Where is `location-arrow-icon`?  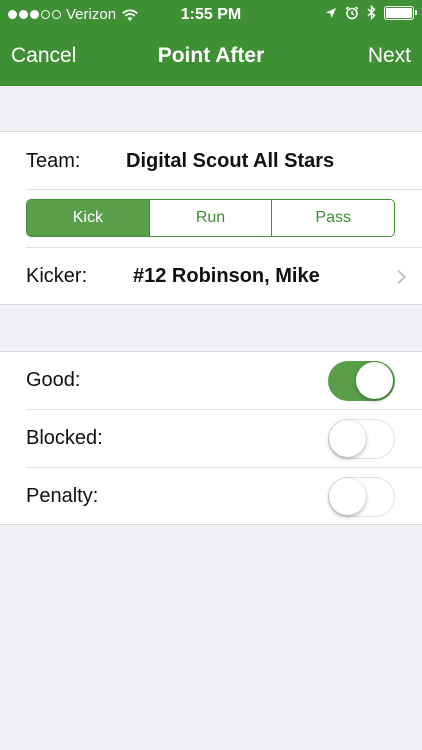 location-arrow-icon is located at coordinates (331, 12).